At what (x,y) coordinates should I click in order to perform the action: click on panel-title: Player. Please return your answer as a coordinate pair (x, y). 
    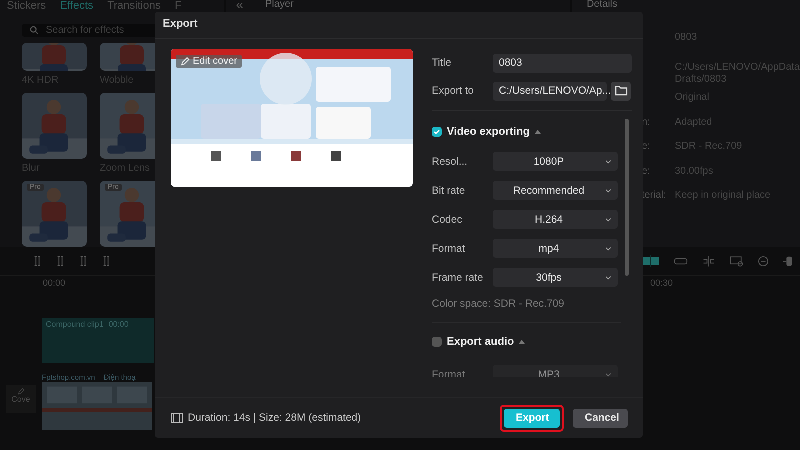
    Looking at the image, I should click on (279, 5).